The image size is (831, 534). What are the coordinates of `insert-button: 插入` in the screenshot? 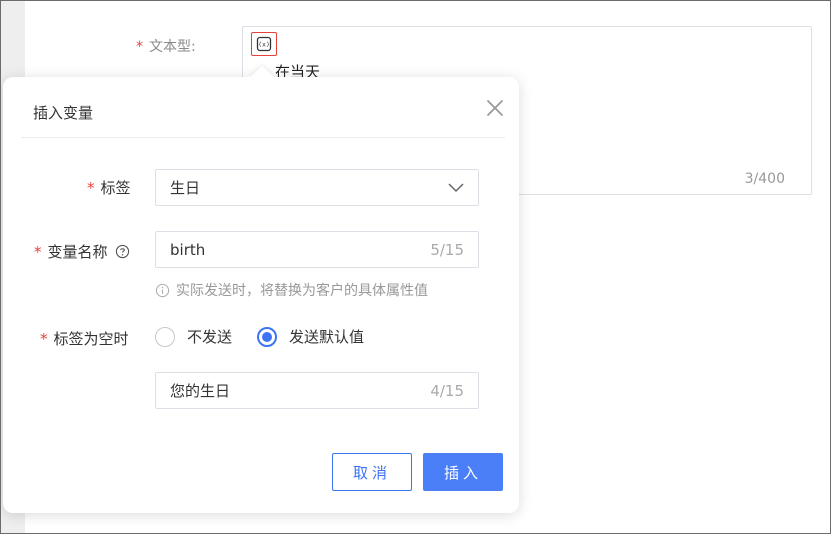 It's located at (463, 472).